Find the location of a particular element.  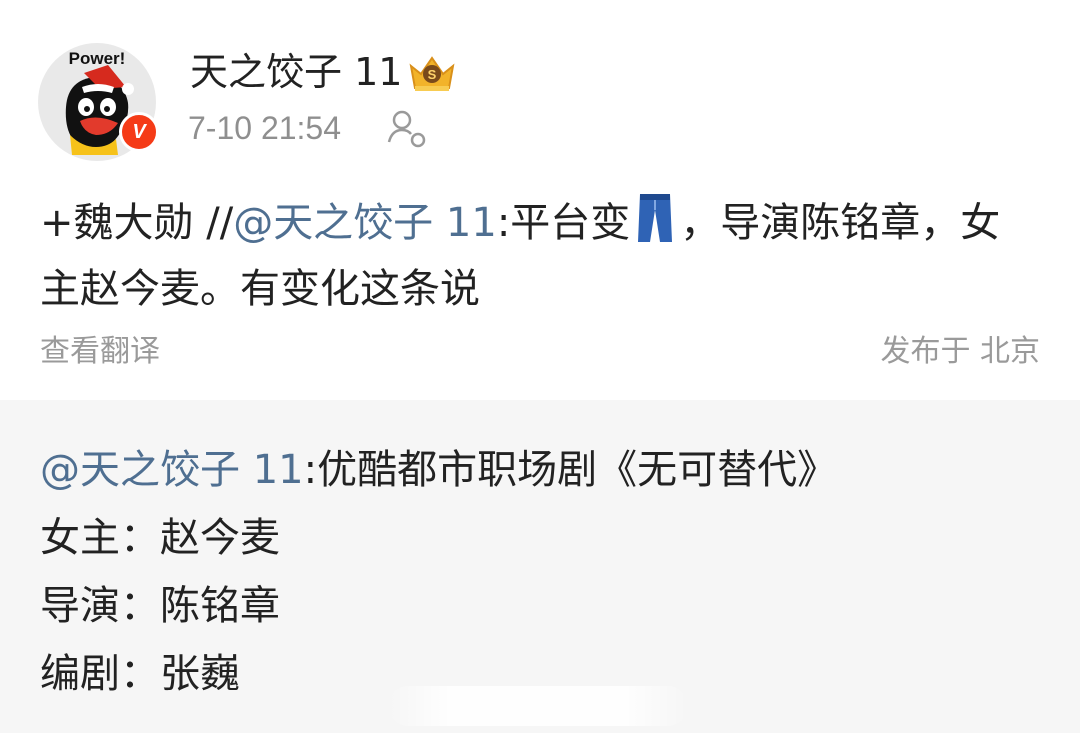

repost-title-line: @天之饺子 11:优酷都市职场剧《无可替代》 is located at coordinates (438, 470).